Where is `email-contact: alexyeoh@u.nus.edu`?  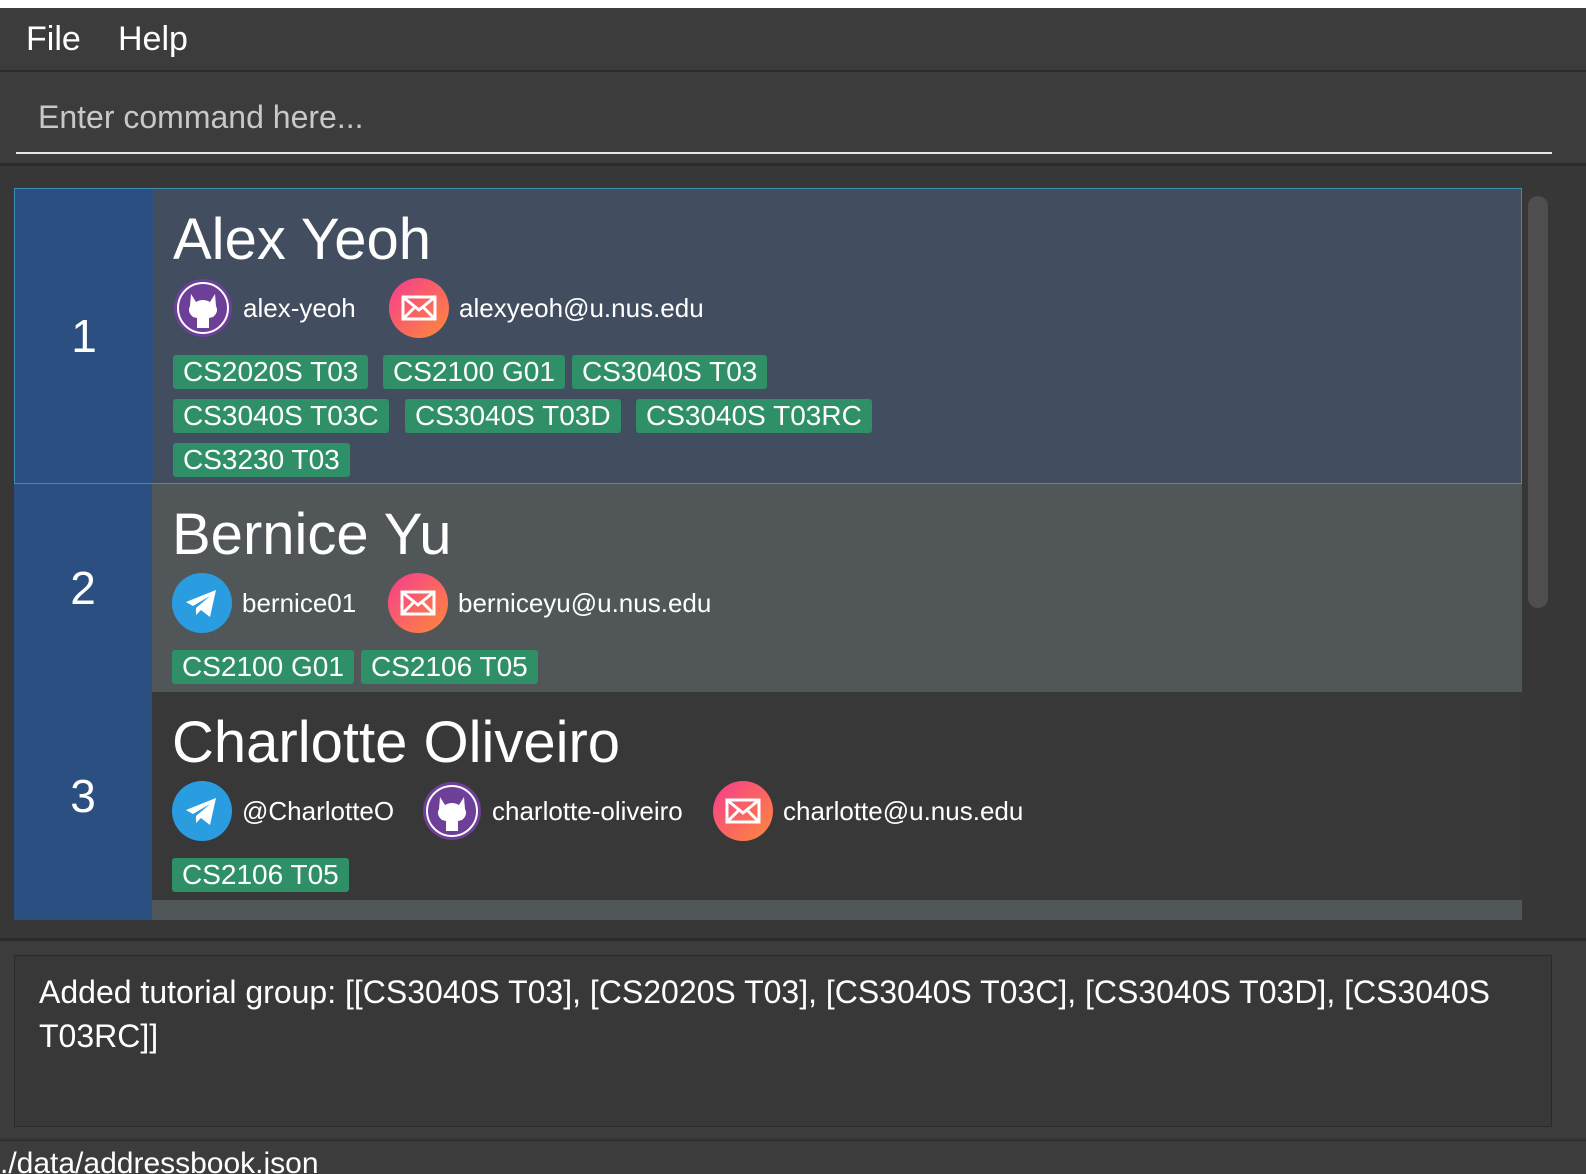 email-contact: alexyeoh@u.nus.edu is located at coordinates (546, 308).